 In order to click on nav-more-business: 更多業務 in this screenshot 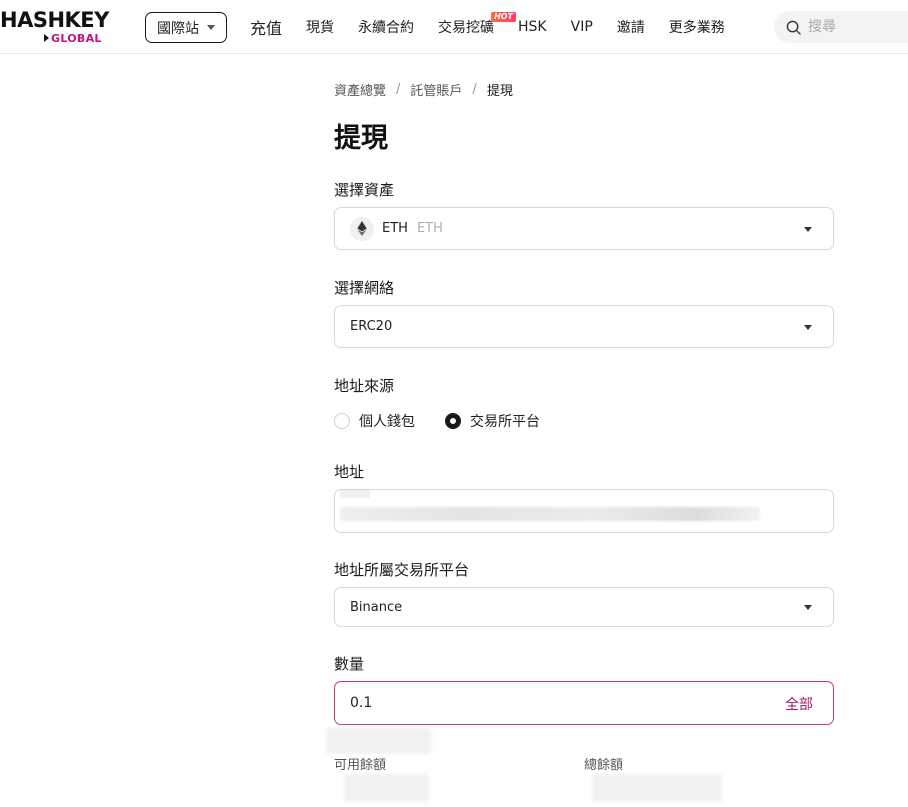, I will do `click(697, 27)`.